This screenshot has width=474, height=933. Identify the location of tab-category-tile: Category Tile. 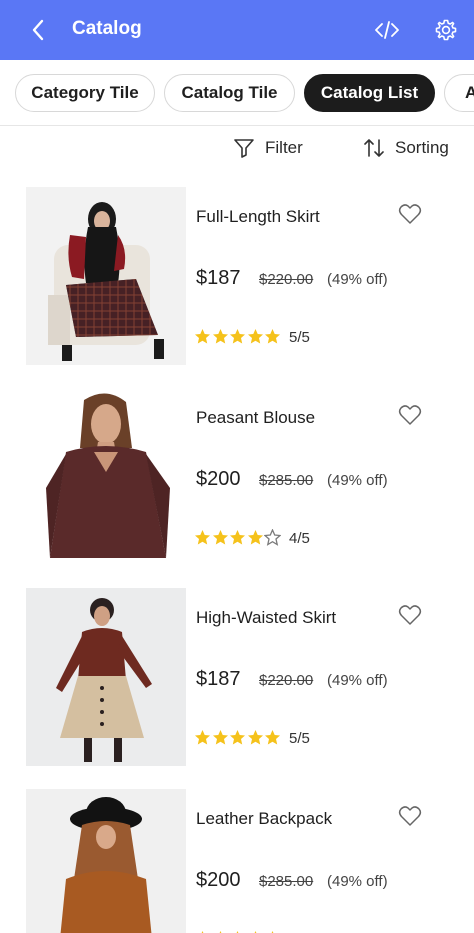
(85, 93).